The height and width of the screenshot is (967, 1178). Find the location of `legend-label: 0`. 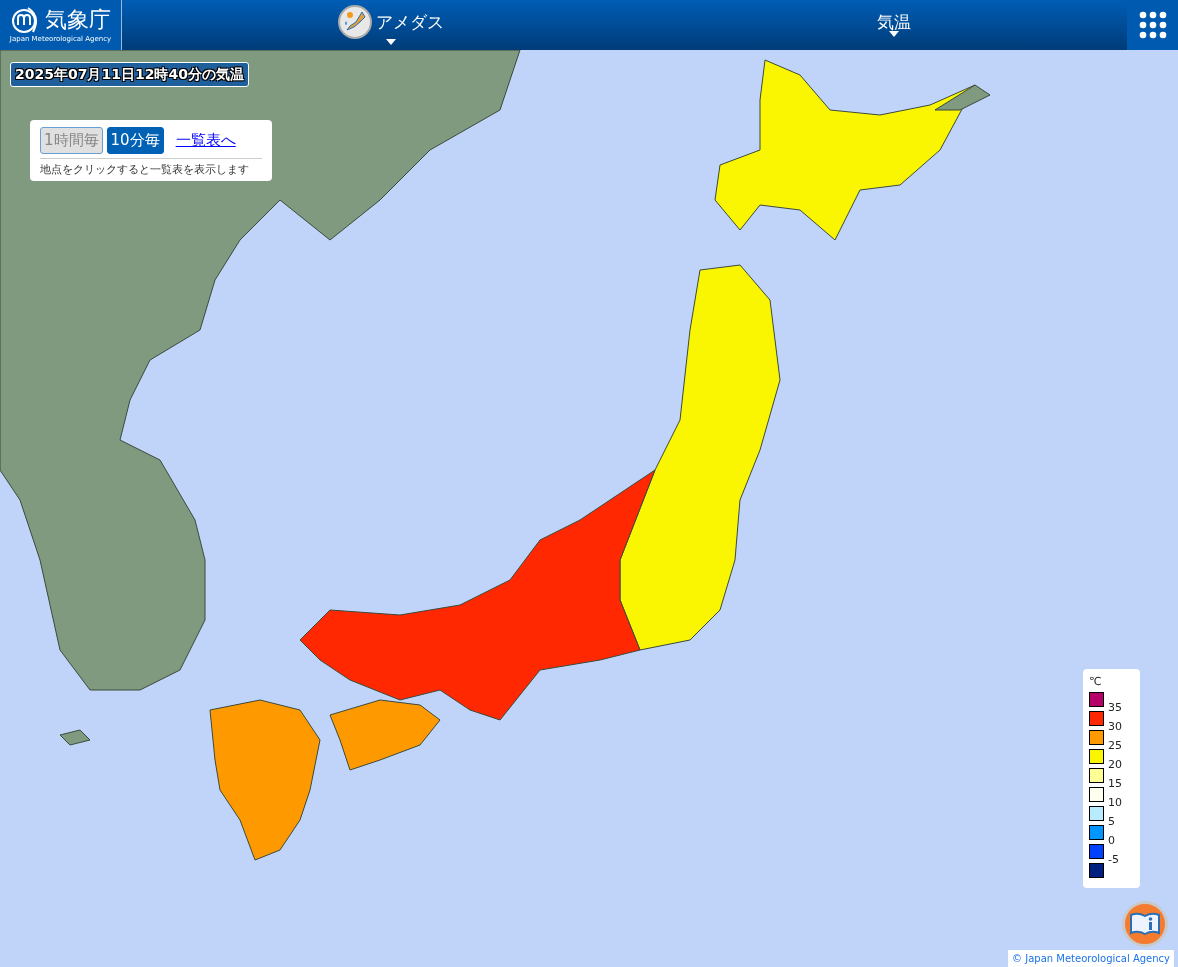

legend-label: 0 is located at coordinates (1112, 841).